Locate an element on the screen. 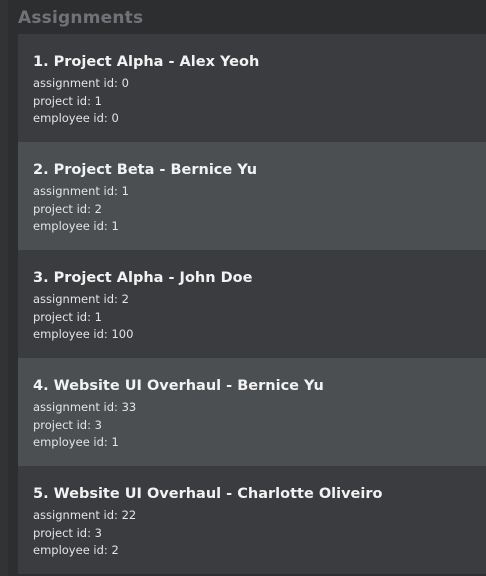 Image resolution: width=486 pixels, height=576 pixels. assignment-id-label: assignment id: 22 is located at coordinates (85, 515).